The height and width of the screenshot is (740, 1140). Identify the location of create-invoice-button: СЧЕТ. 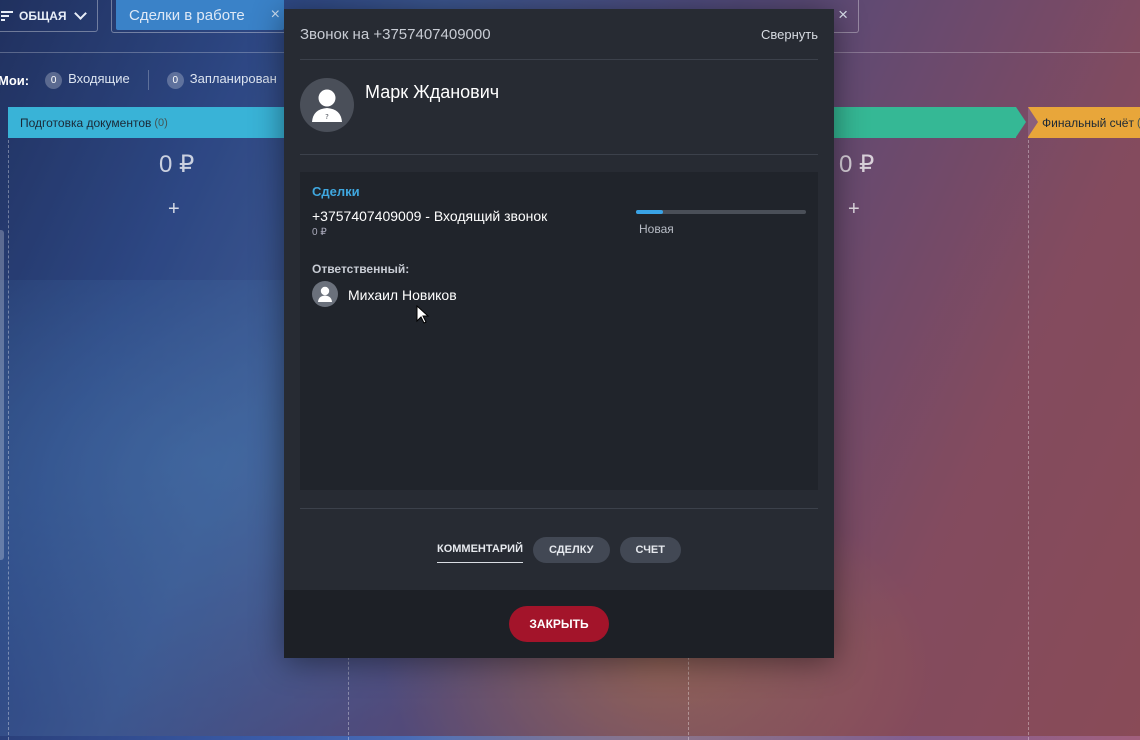
(650, 549).